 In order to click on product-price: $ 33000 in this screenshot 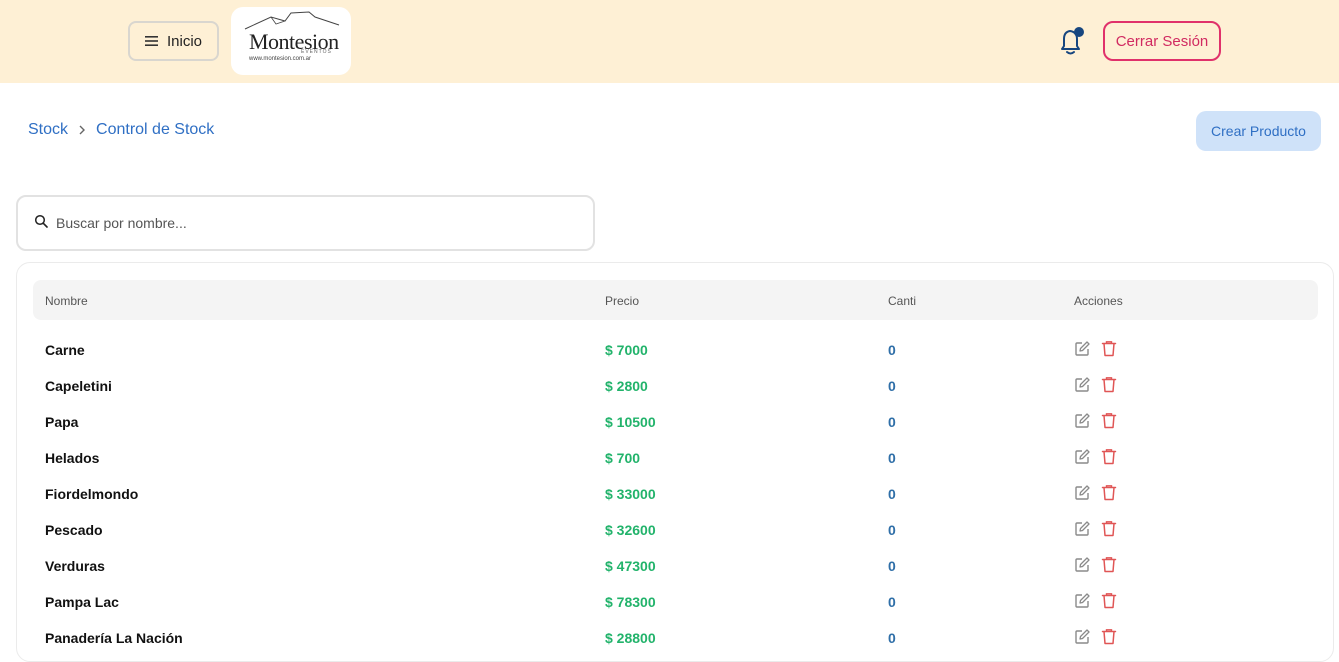, I will do `click(630, 494)`.